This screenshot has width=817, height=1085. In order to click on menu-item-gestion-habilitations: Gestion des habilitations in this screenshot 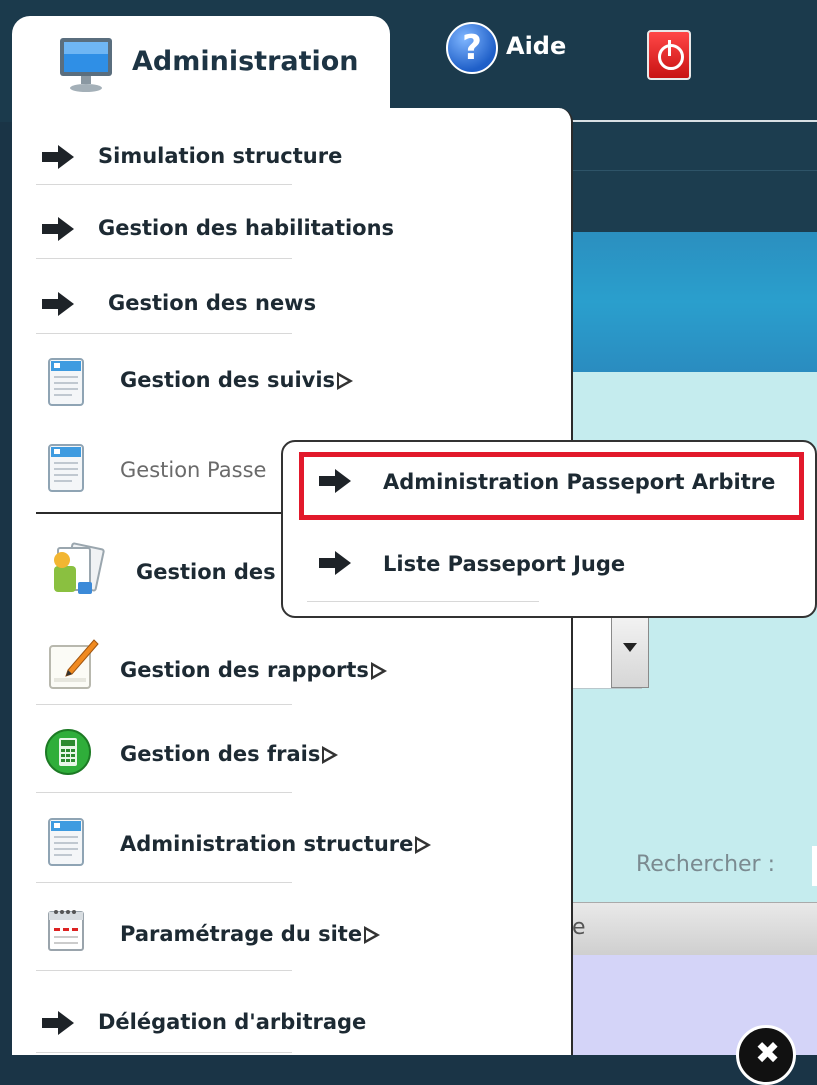, I will do `click(284, 228)`.